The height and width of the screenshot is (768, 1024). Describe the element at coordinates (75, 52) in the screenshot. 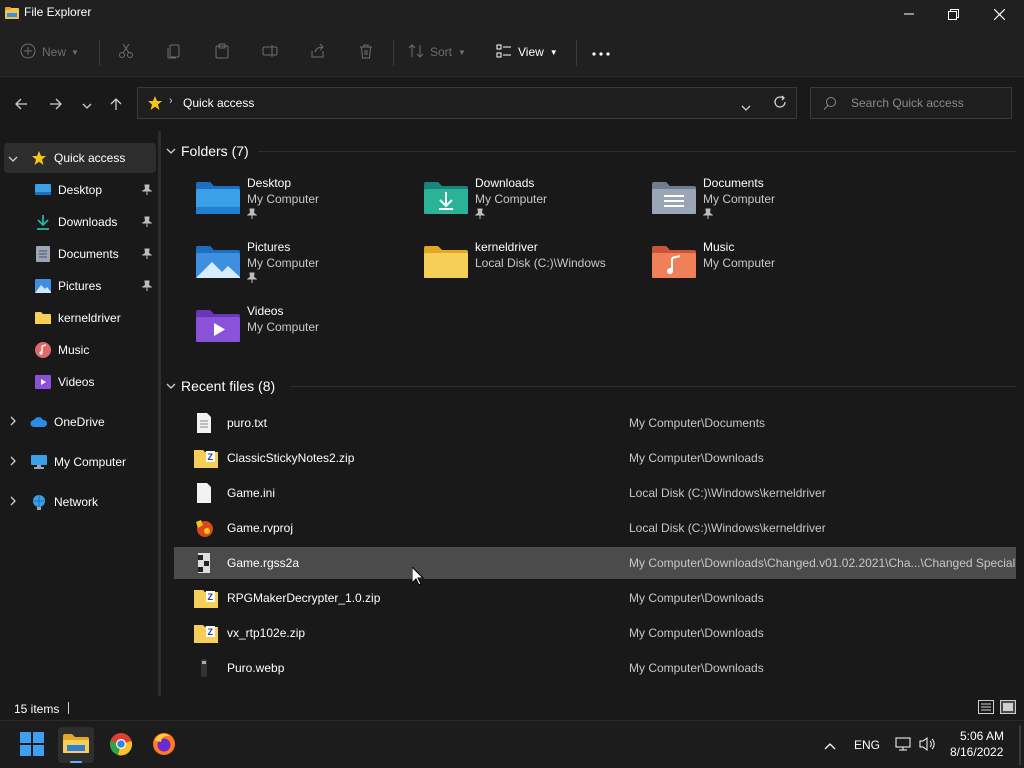

I see `chevron-down-icon: ▼` at that location.